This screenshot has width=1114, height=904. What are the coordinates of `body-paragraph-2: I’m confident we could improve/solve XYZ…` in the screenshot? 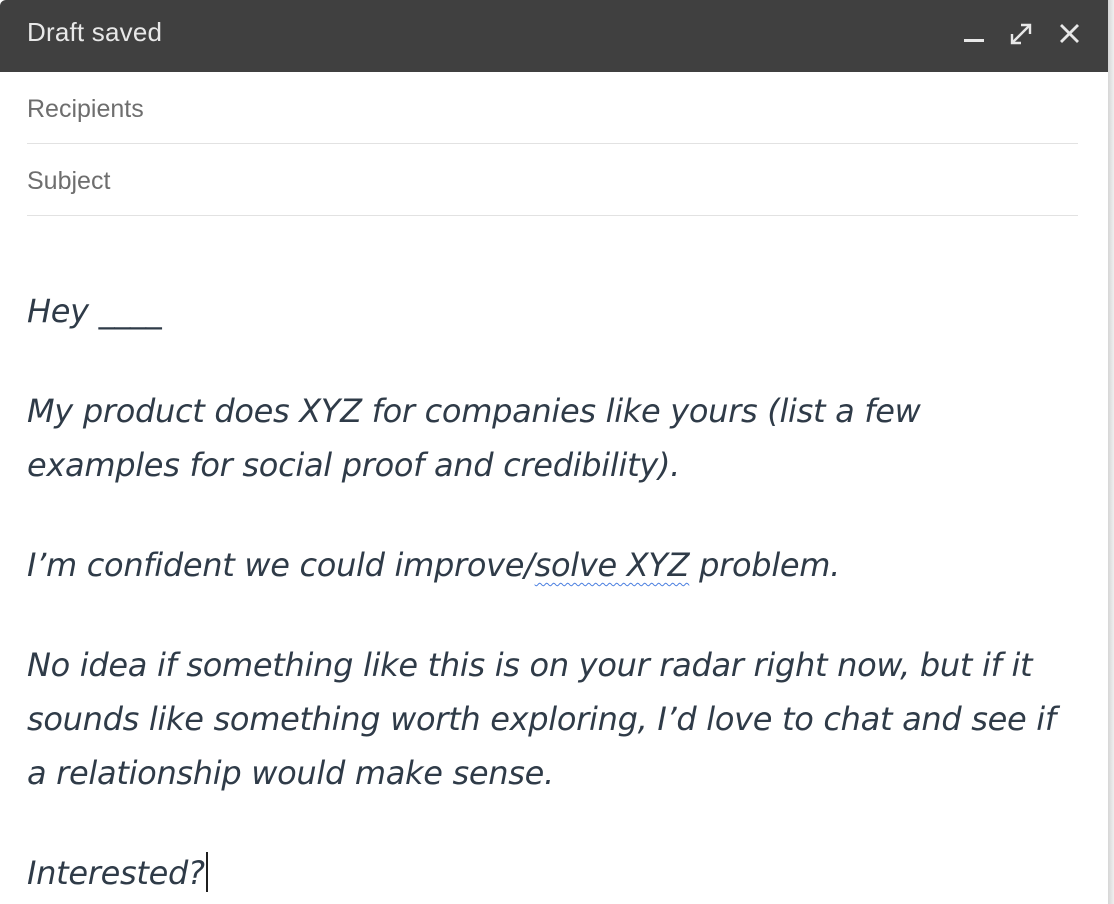 It's located at (557, 565).